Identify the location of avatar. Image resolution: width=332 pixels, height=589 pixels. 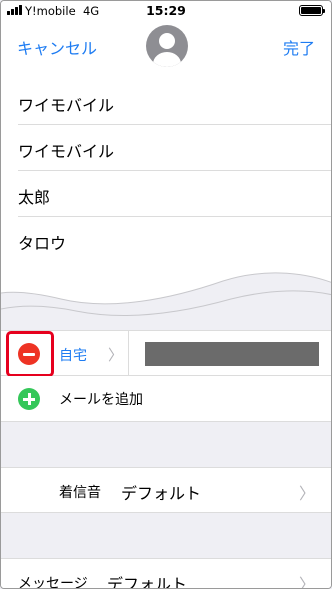
(167, 46).